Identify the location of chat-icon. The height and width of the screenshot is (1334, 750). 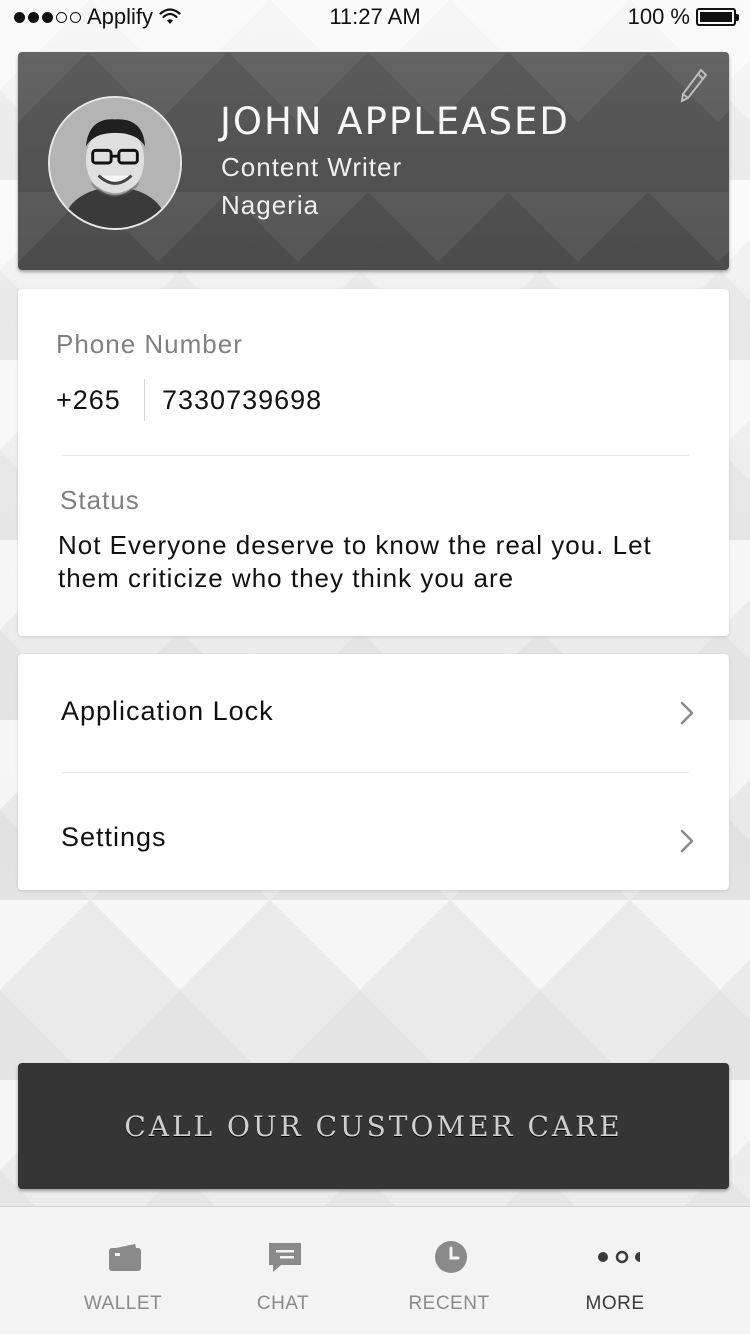
(285, 1257).